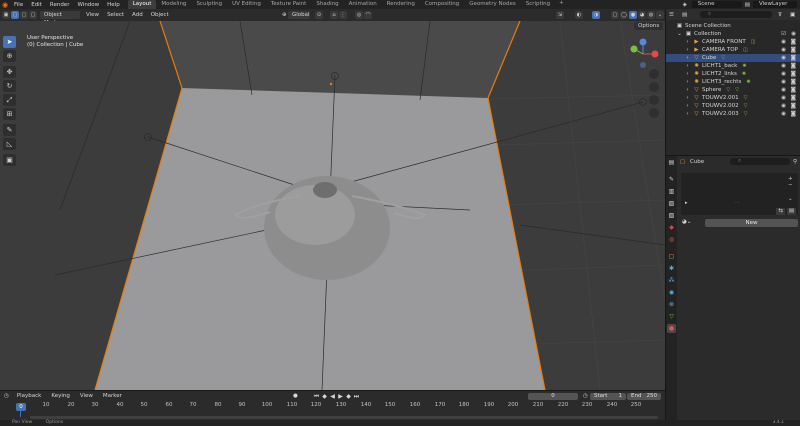  Describe the element at coordinates (751, 223) in the screenshot. I see `new-material-button: New` at that location.